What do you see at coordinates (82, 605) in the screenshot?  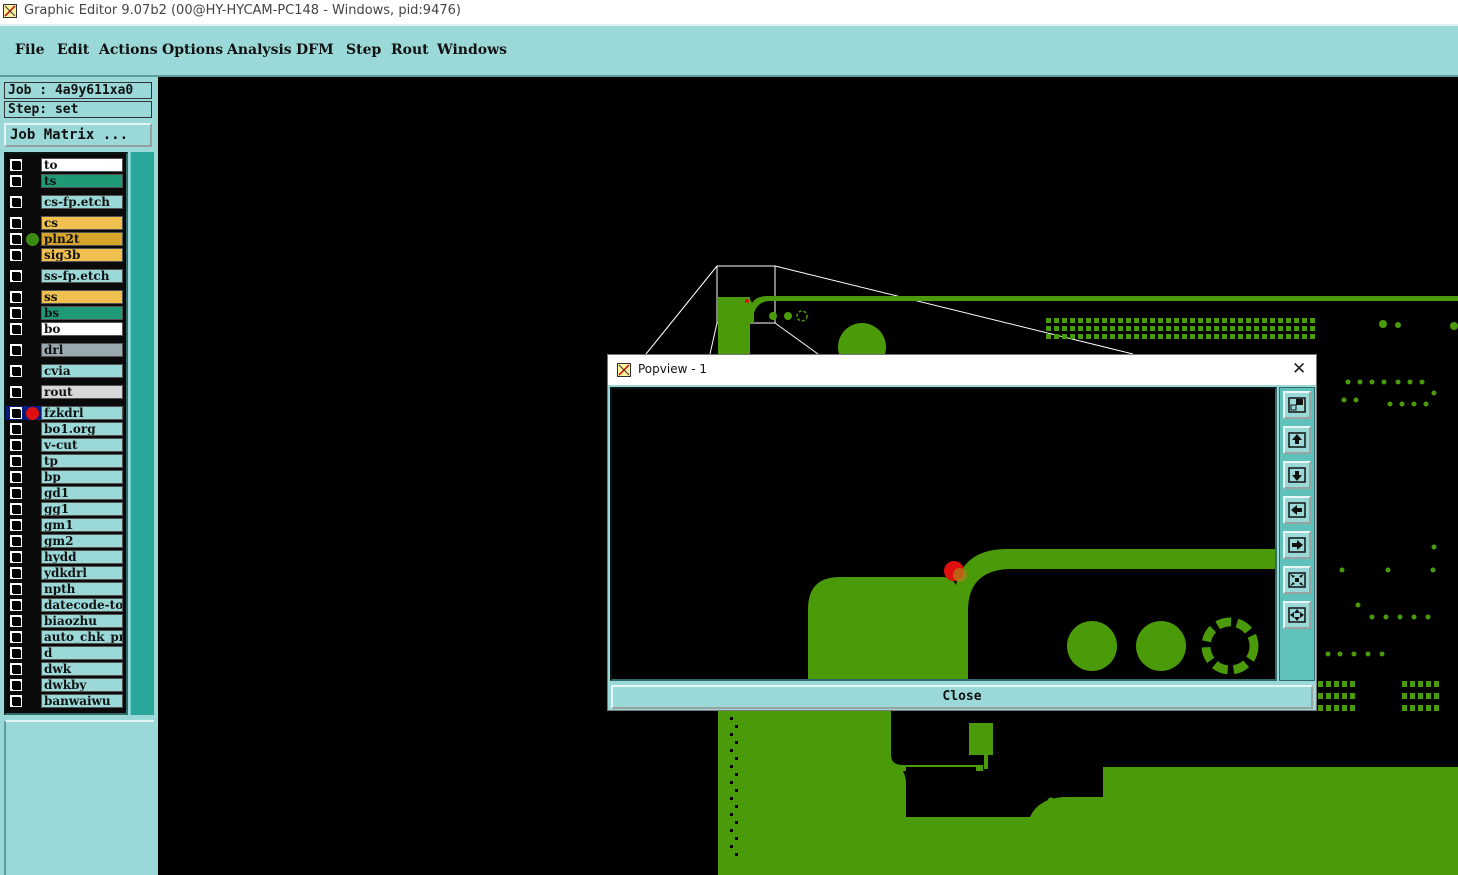 I see `layer-name: datecode-to` at bounding box center [82, 605].